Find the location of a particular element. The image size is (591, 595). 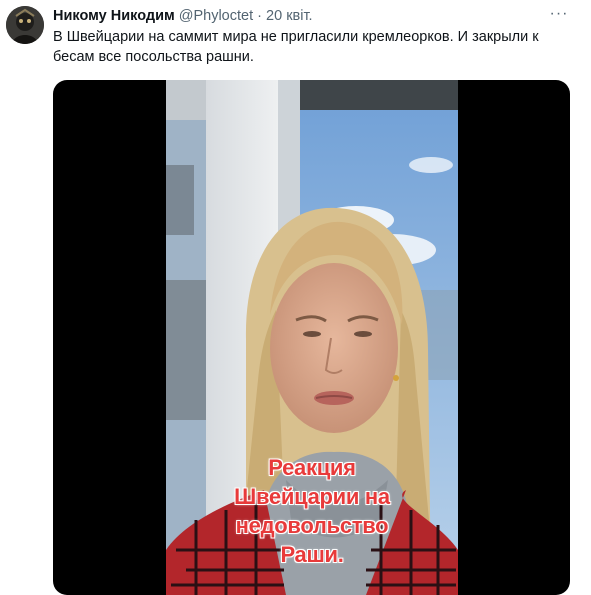

caption-line: недовольство is located at coordinates (312, 525).